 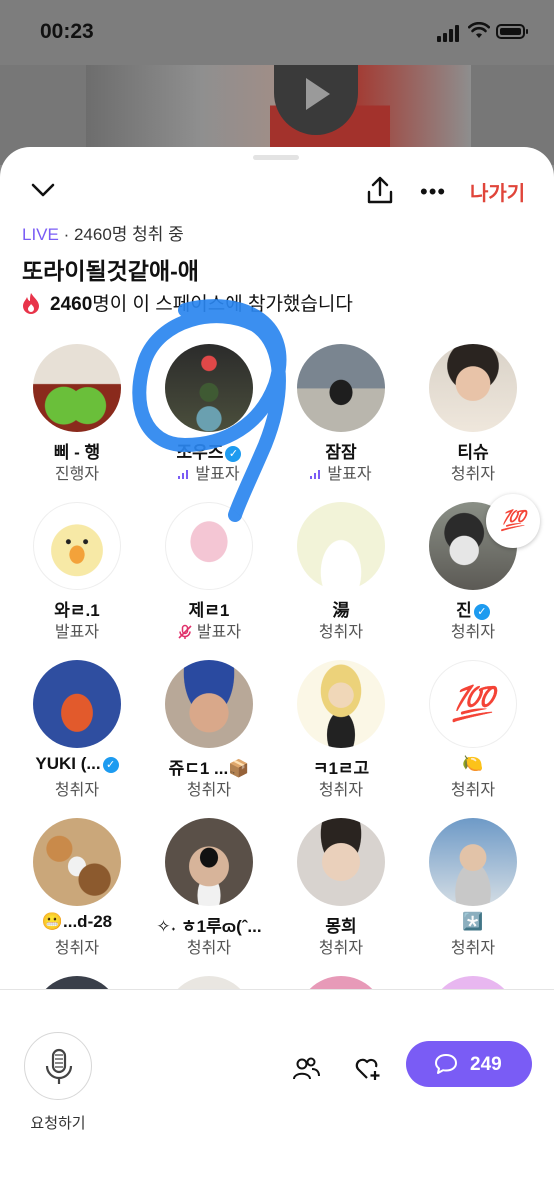 What do you see at coordinates (40, 234) in the screenshot?
I see `live-badge: LIVE` at bounding box center [40, 234].